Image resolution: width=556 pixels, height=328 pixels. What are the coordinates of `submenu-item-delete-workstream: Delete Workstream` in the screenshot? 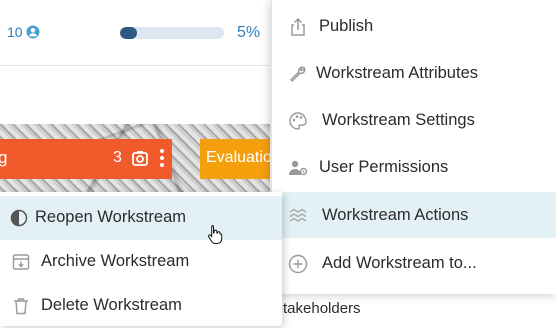 It's located at (141, 306).